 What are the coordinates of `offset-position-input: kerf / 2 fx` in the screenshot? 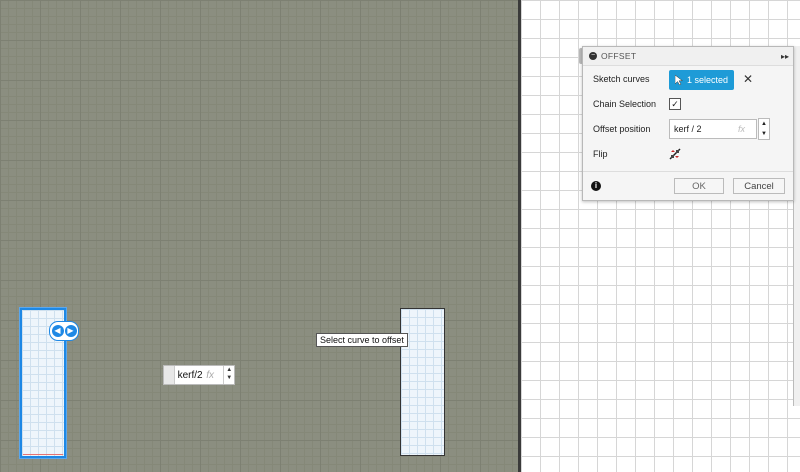 It's located at (713, 128).